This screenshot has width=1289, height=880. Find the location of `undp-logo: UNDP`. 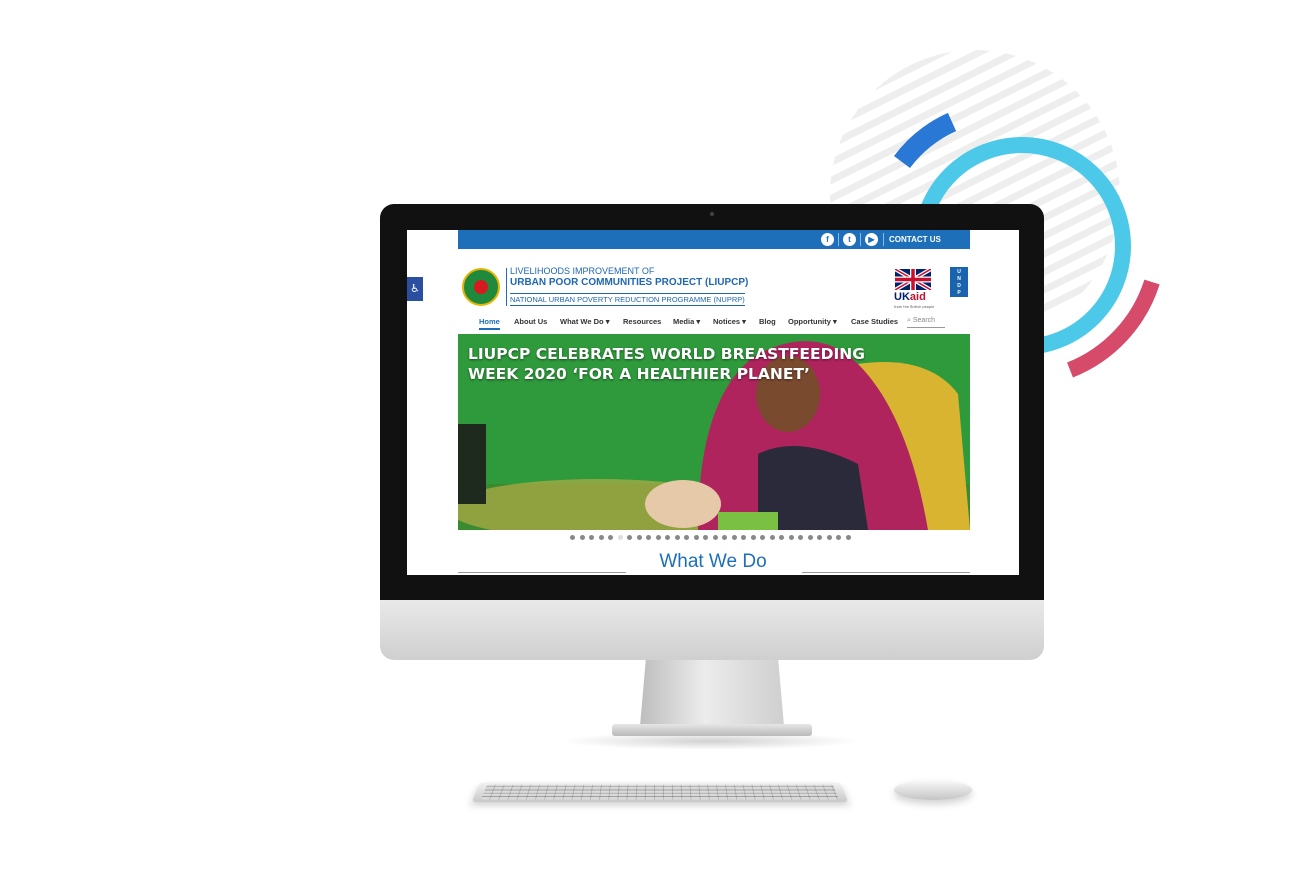

undp-logo: UNDP is located at coordinates (959, 282).